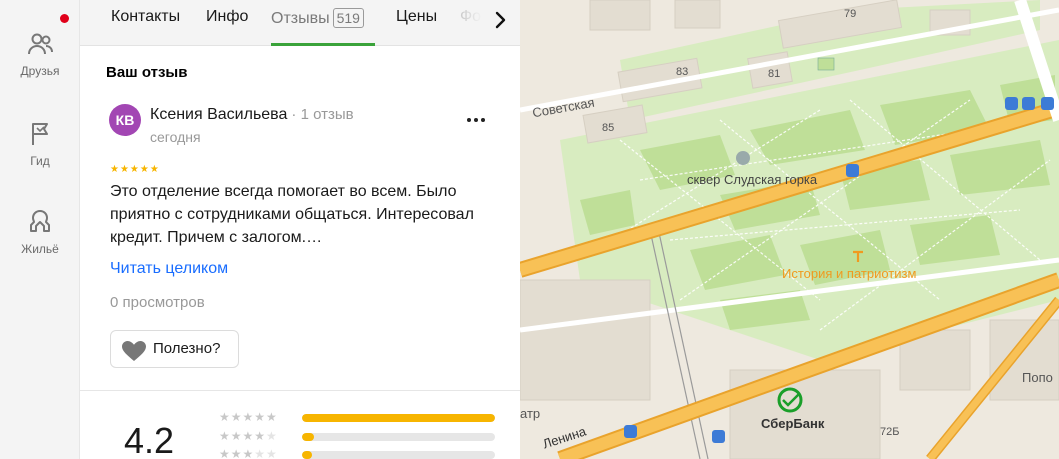 This screenshot has width=1059, height=459. What do you see at coordinates (248, 417) in the screenshot?
I see `rating-row-5-stars: ★★★★★` at bounding box center [248, 417].